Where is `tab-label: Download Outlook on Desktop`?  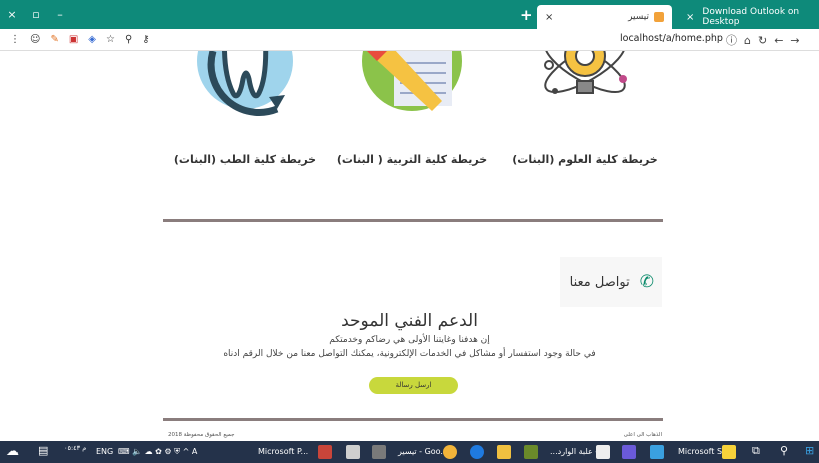 tab-label: Download Outlook on Desktop is located at coordinates (751, 17).